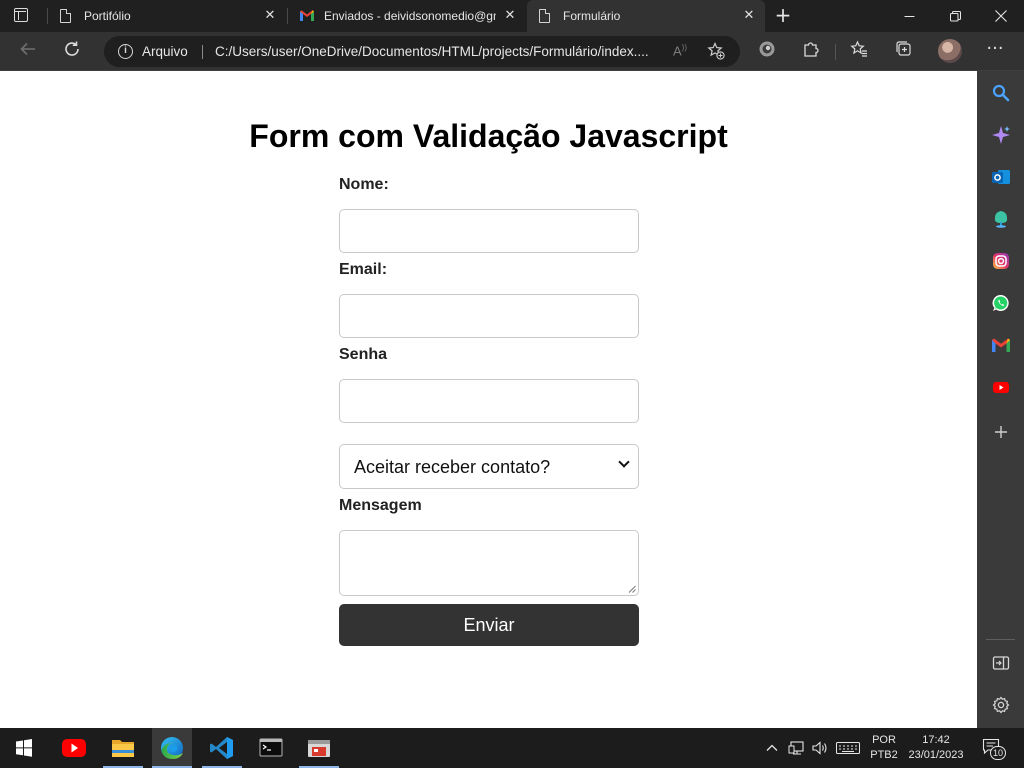 The image size is (1024, 768). What do you see at coordinates (772, 748) in the screenshot?
I see `chevron-up-icon` at bounding box center [772, 748].